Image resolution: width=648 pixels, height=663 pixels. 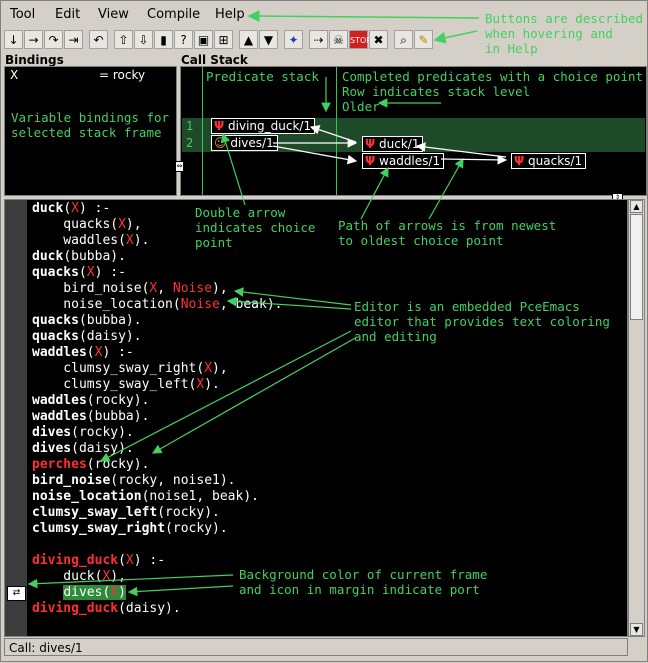 What do you see at coordinates (91, 288) in the screenshot?
I see `code-token: bird_noise(` at bounding box center [91, 288].